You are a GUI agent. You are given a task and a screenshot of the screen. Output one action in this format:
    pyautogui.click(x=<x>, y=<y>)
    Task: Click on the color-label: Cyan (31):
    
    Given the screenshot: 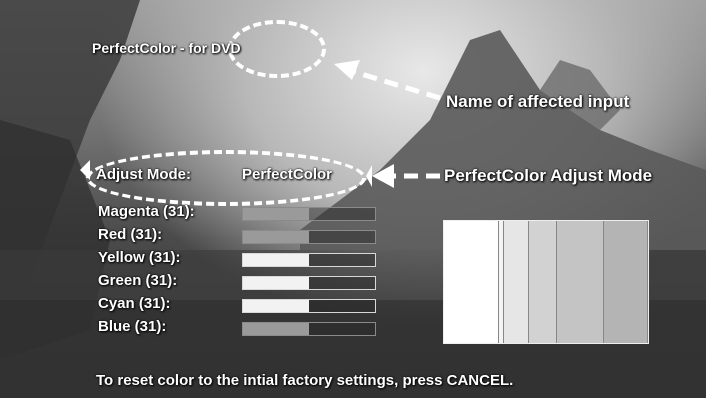 What is the action you would take?
    pyautogui.click(x=134, y=303)
    